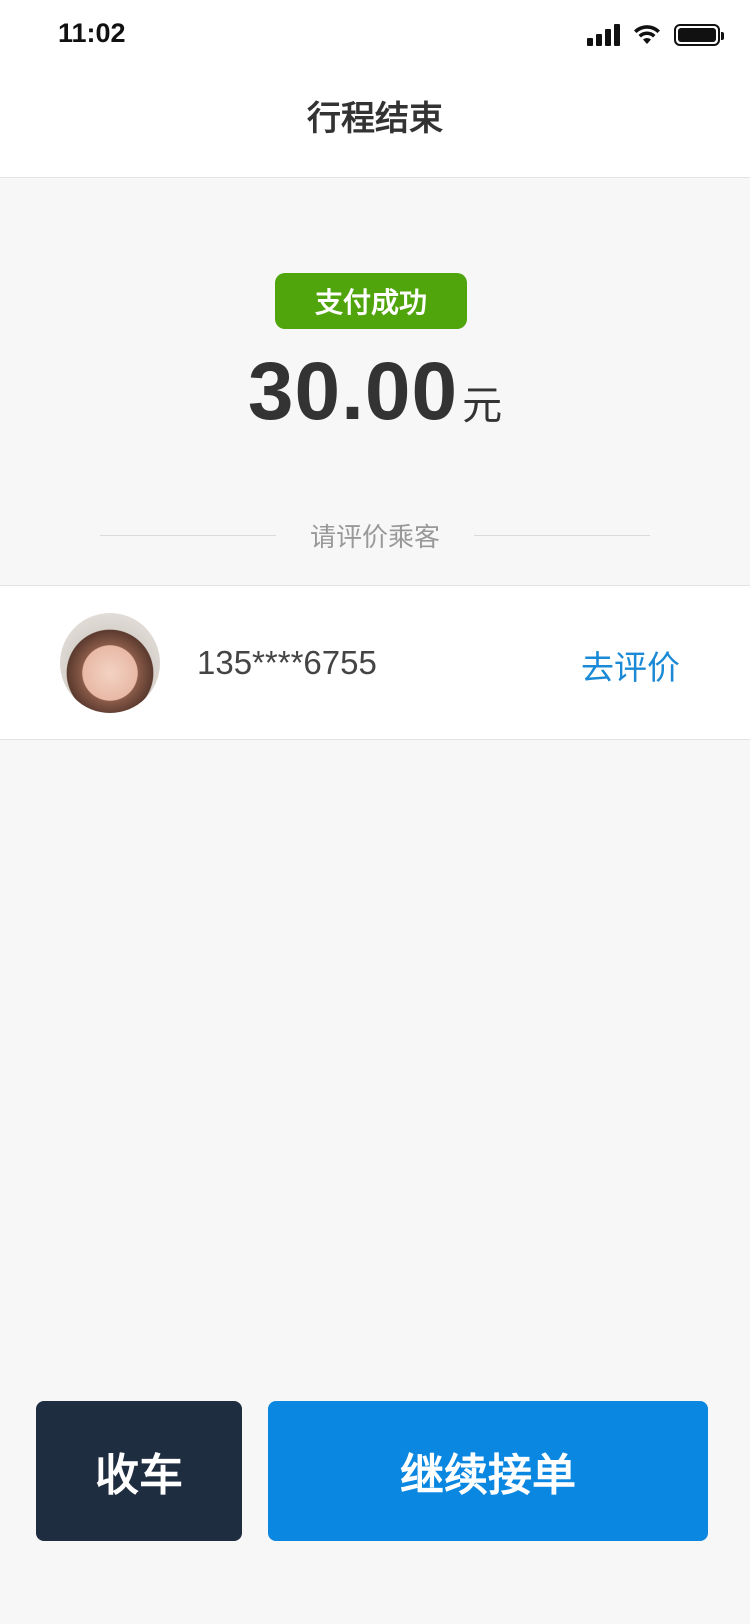 This screenshot has width=750, height=1624. What do you see at coordinates (375, 537) in the screenshot?
I see `rate-passenger-label: 请评价乘客` at bounding box center [375, 537].